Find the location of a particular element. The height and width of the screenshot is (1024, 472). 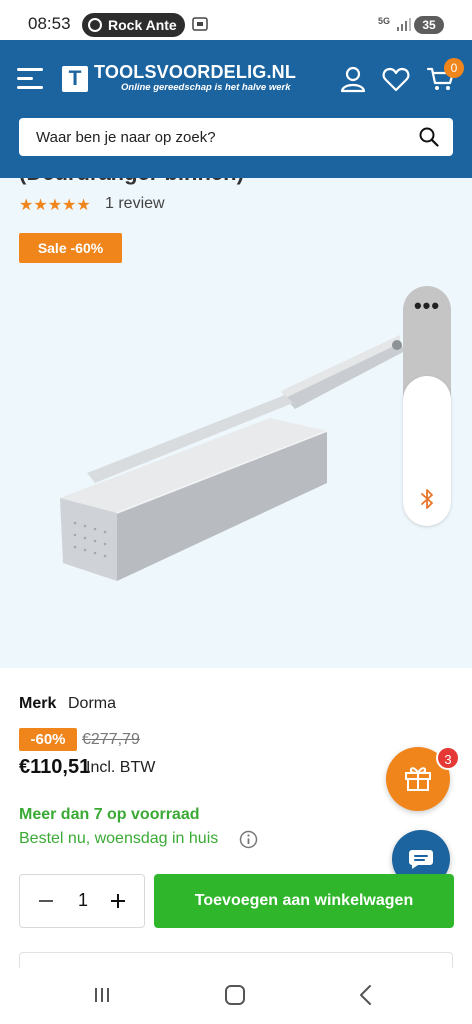

notification-pill: Rock Ante is located at coordinates (133, 25).